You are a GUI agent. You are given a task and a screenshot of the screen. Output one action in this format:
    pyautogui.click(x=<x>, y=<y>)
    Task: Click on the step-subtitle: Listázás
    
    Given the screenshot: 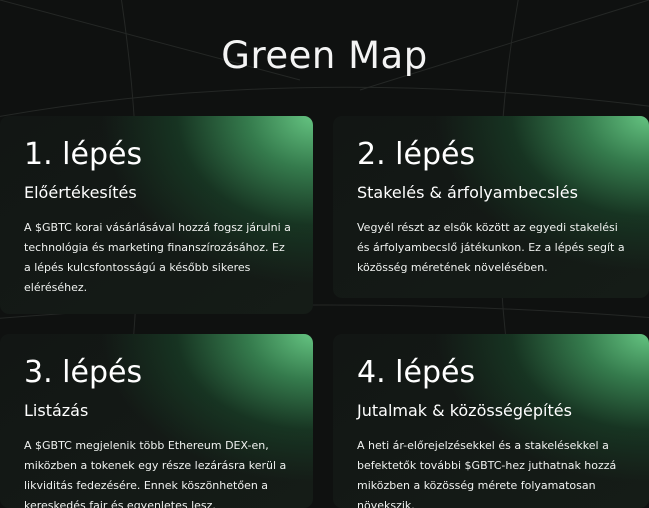 What is the action you would take?
    pyautogui.click(x=56, y=410)
    